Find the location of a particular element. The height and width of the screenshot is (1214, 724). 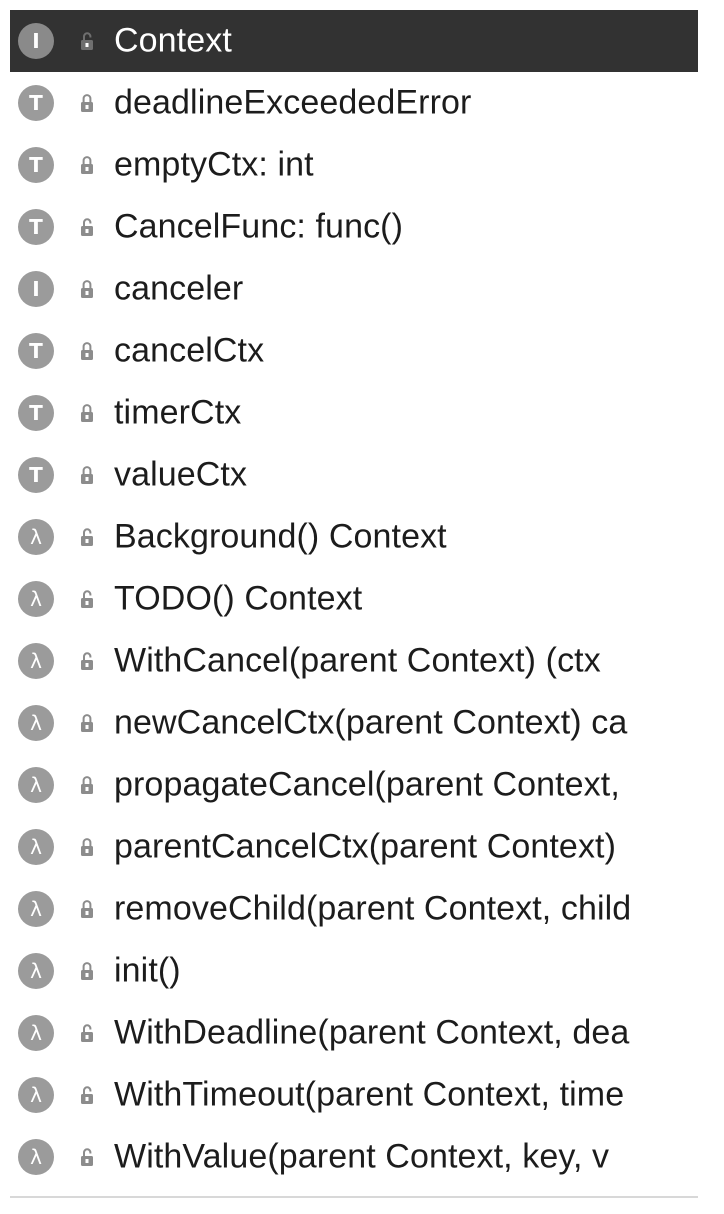

structure-item-label: WithCancel(parent Context) (ctx is located at coordinates (357, 660).